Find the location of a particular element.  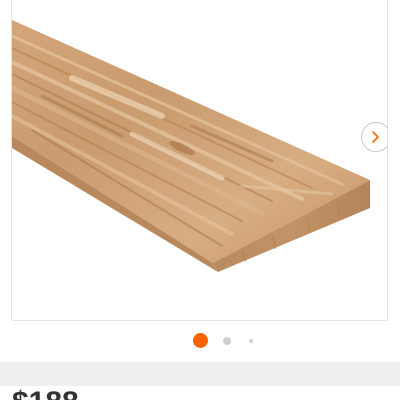

section-divider is located at coordinates (200, 374).